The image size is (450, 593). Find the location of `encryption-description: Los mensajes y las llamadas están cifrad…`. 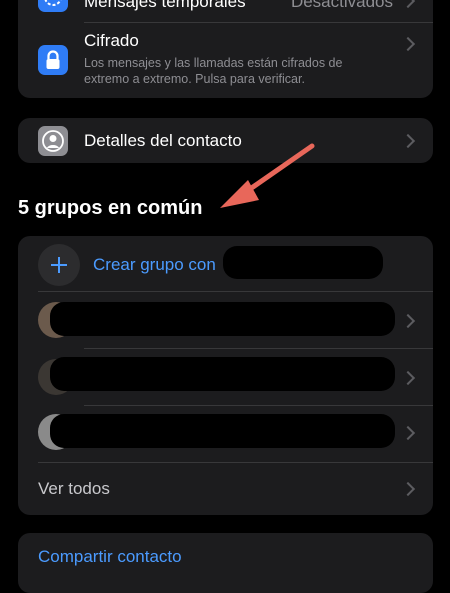

encryption-description: Los mensajes y las llamadas están cifrad… is located at coordinates (213, 71).